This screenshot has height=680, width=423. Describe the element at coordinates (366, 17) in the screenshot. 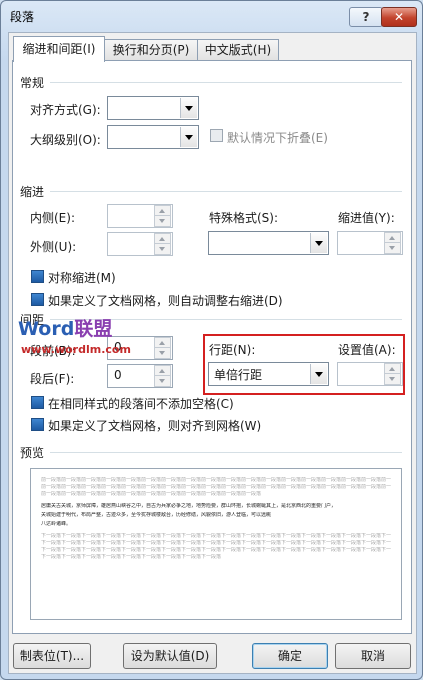

I see `help-button: ?` at that location.